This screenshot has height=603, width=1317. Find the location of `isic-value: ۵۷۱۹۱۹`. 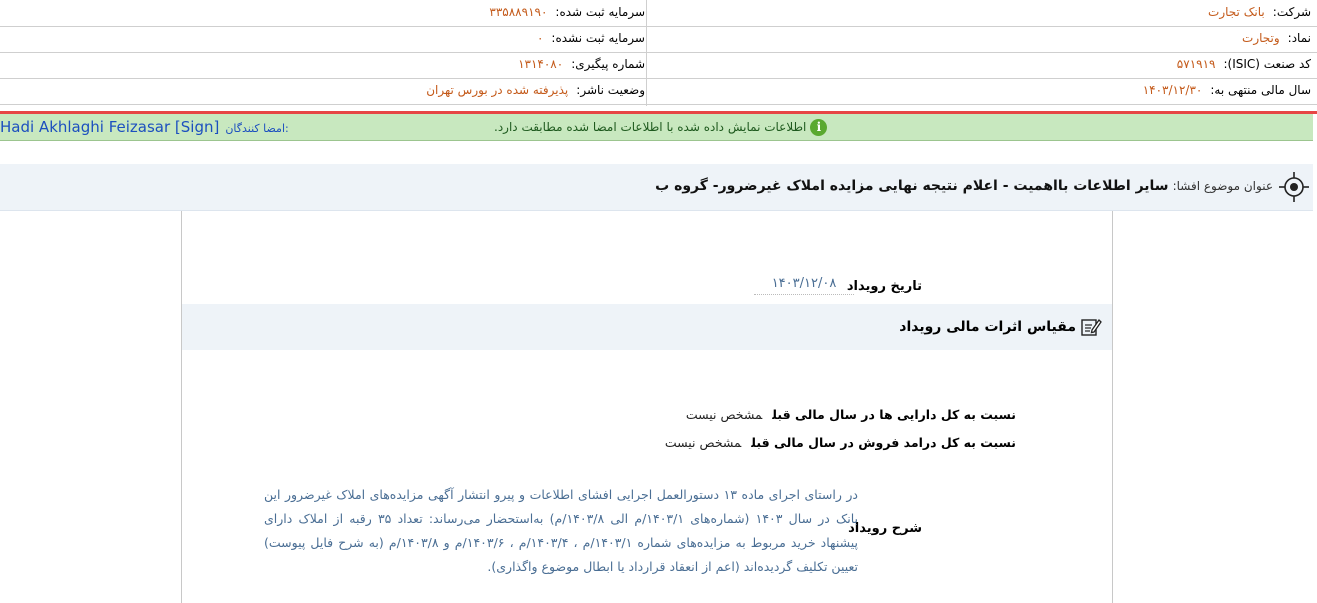

isic-value: ۵۷۱۹۱۹ is located at coordinates (1196, 64).